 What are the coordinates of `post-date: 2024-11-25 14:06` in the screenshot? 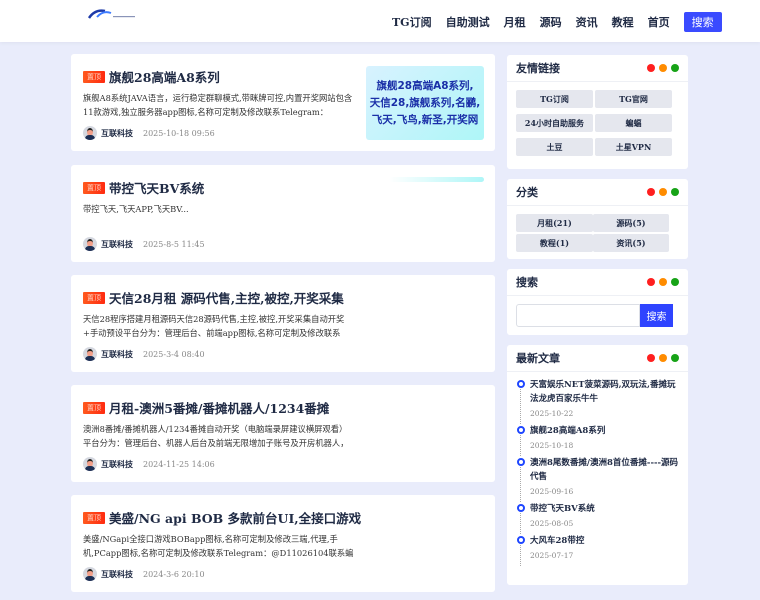 It's located at (179, 464).